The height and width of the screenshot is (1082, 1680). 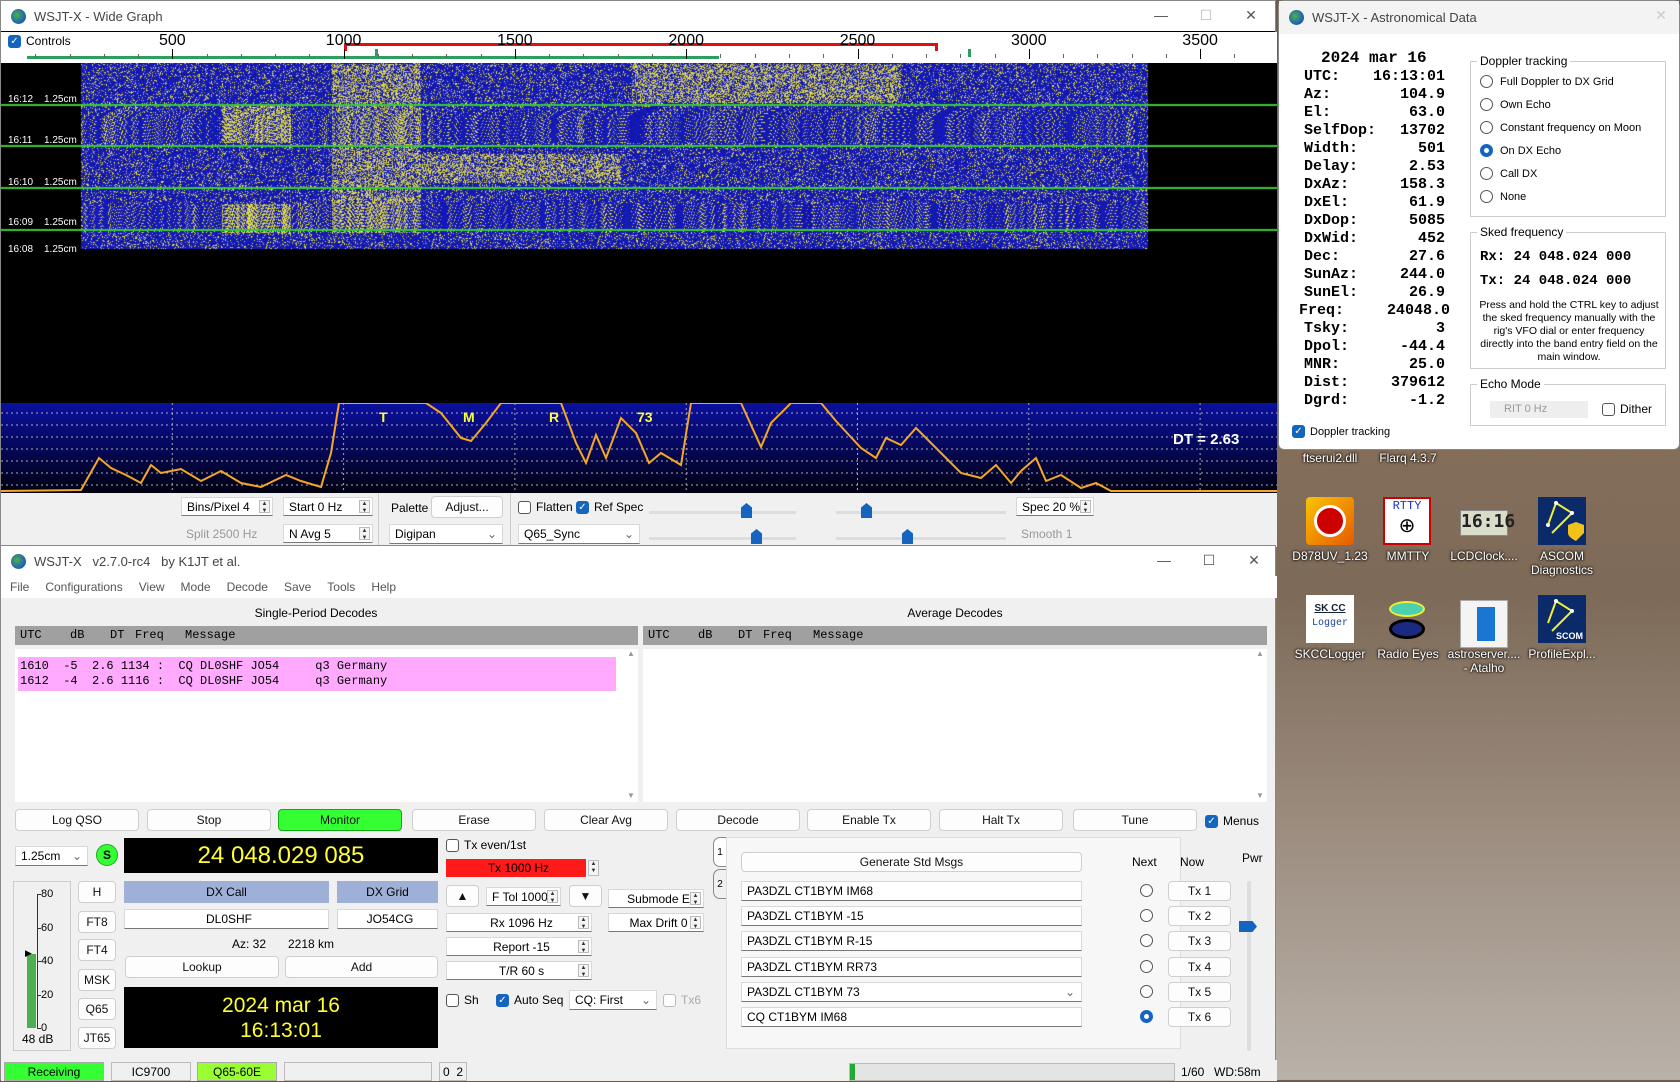 I want to click on tx-message-2-input: PA3DZL CT1BYM -15, so click(x=911, y=916).